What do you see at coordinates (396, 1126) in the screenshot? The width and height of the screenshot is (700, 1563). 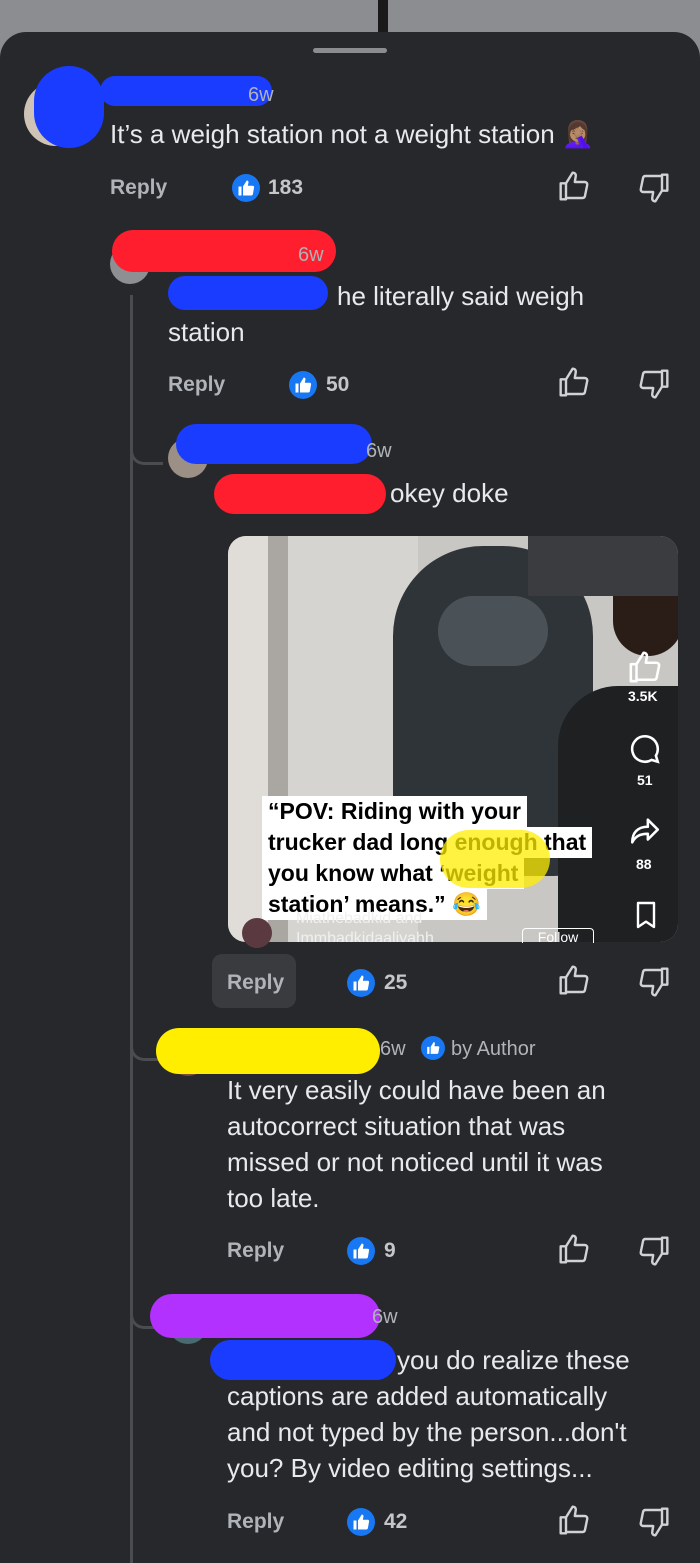 I see `comment-text: autocorrect situation that was` at bounding box center [396, 1126].